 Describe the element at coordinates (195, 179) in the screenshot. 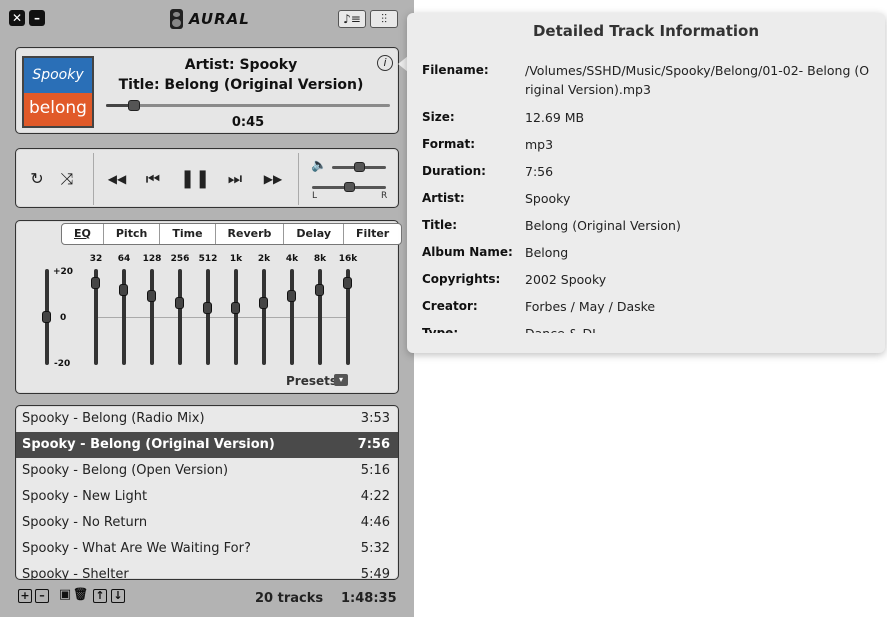

I see `pause-icon: ❚❚` at that location.